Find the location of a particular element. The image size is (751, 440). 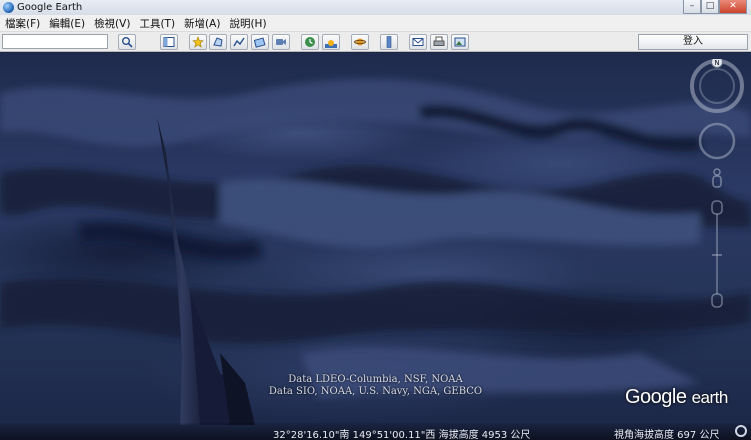

sign-in-button: 登入 is located at coordinates (693, 42).